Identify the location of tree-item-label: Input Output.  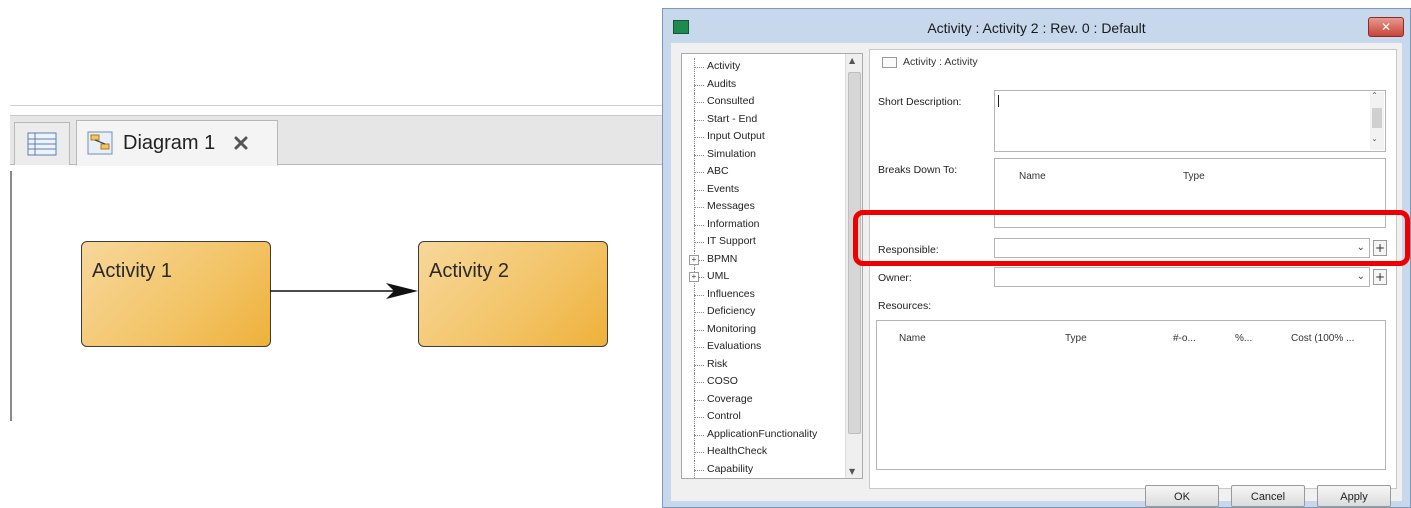
(736, 136).